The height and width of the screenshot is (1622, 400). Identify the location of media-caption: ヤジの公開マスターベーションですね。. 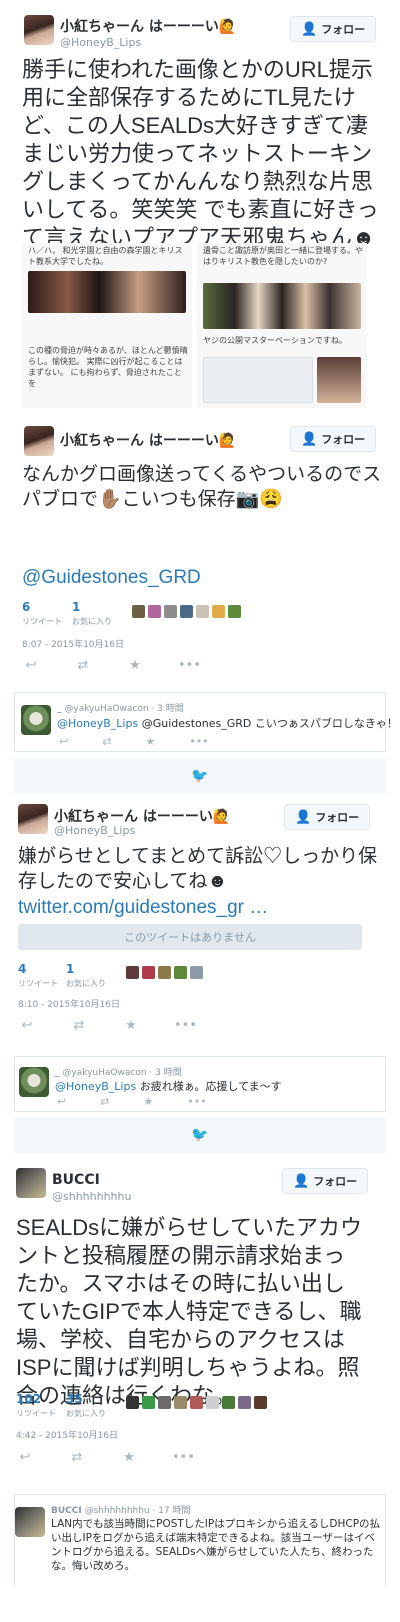
(275, 340).